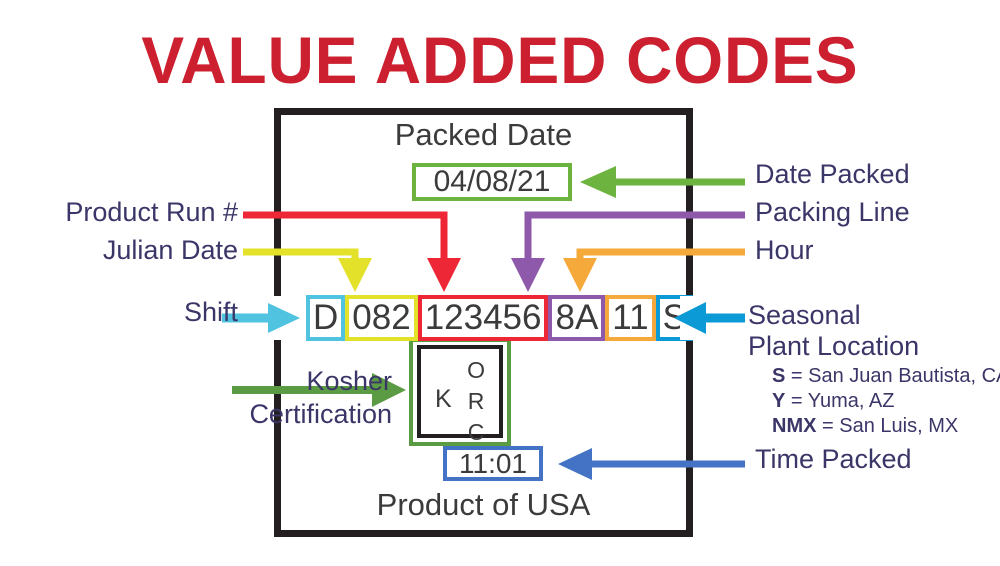 The image size is (1000, 566). Describe the element at coordinates (483, 318) in the screenshot. I see `code-segment-product-run: 123456` at that location.